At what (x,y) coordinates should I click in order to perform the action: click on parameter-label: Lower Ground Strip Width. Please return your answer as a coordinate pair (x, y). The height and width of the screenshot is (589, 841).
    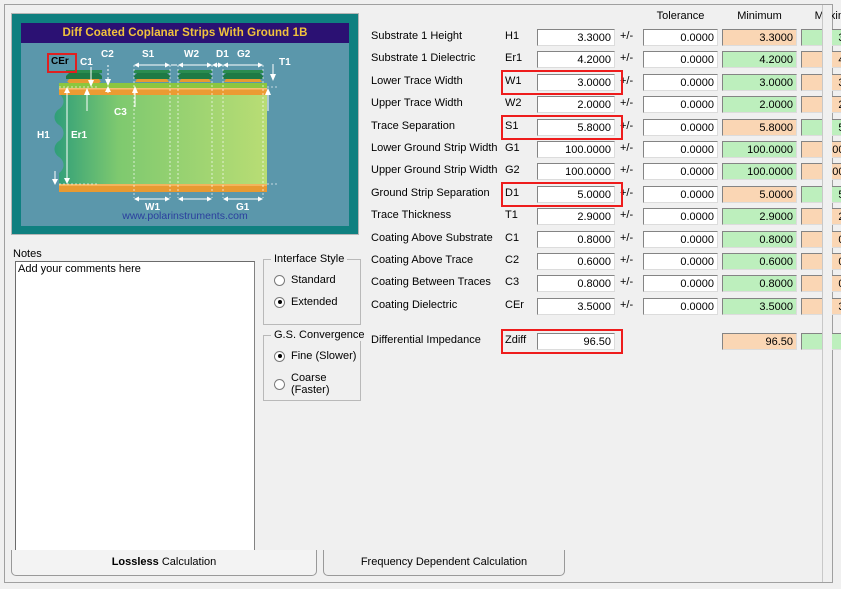
    Looking at the image, I should click on (434, 148).